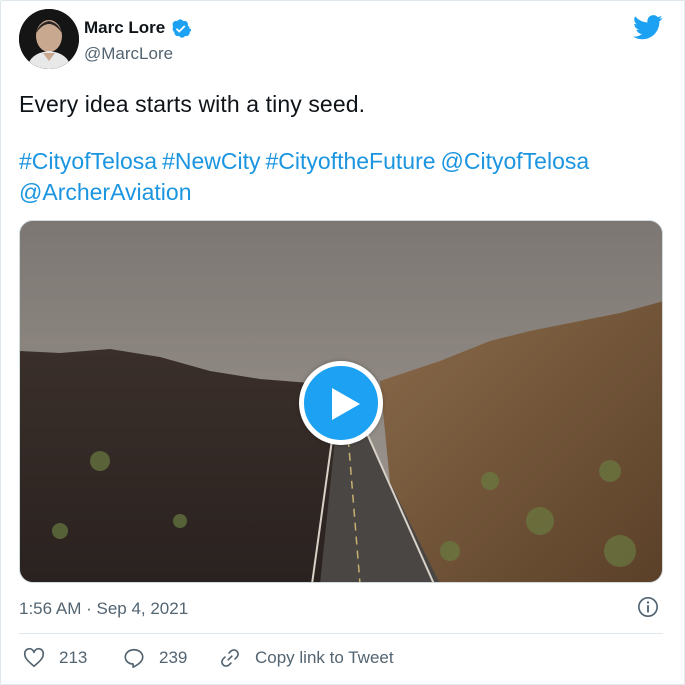  What do you see at coordinates (155, 658) in the screenshot?
I see `reply-button: 239` at bounding box center [155, 658].